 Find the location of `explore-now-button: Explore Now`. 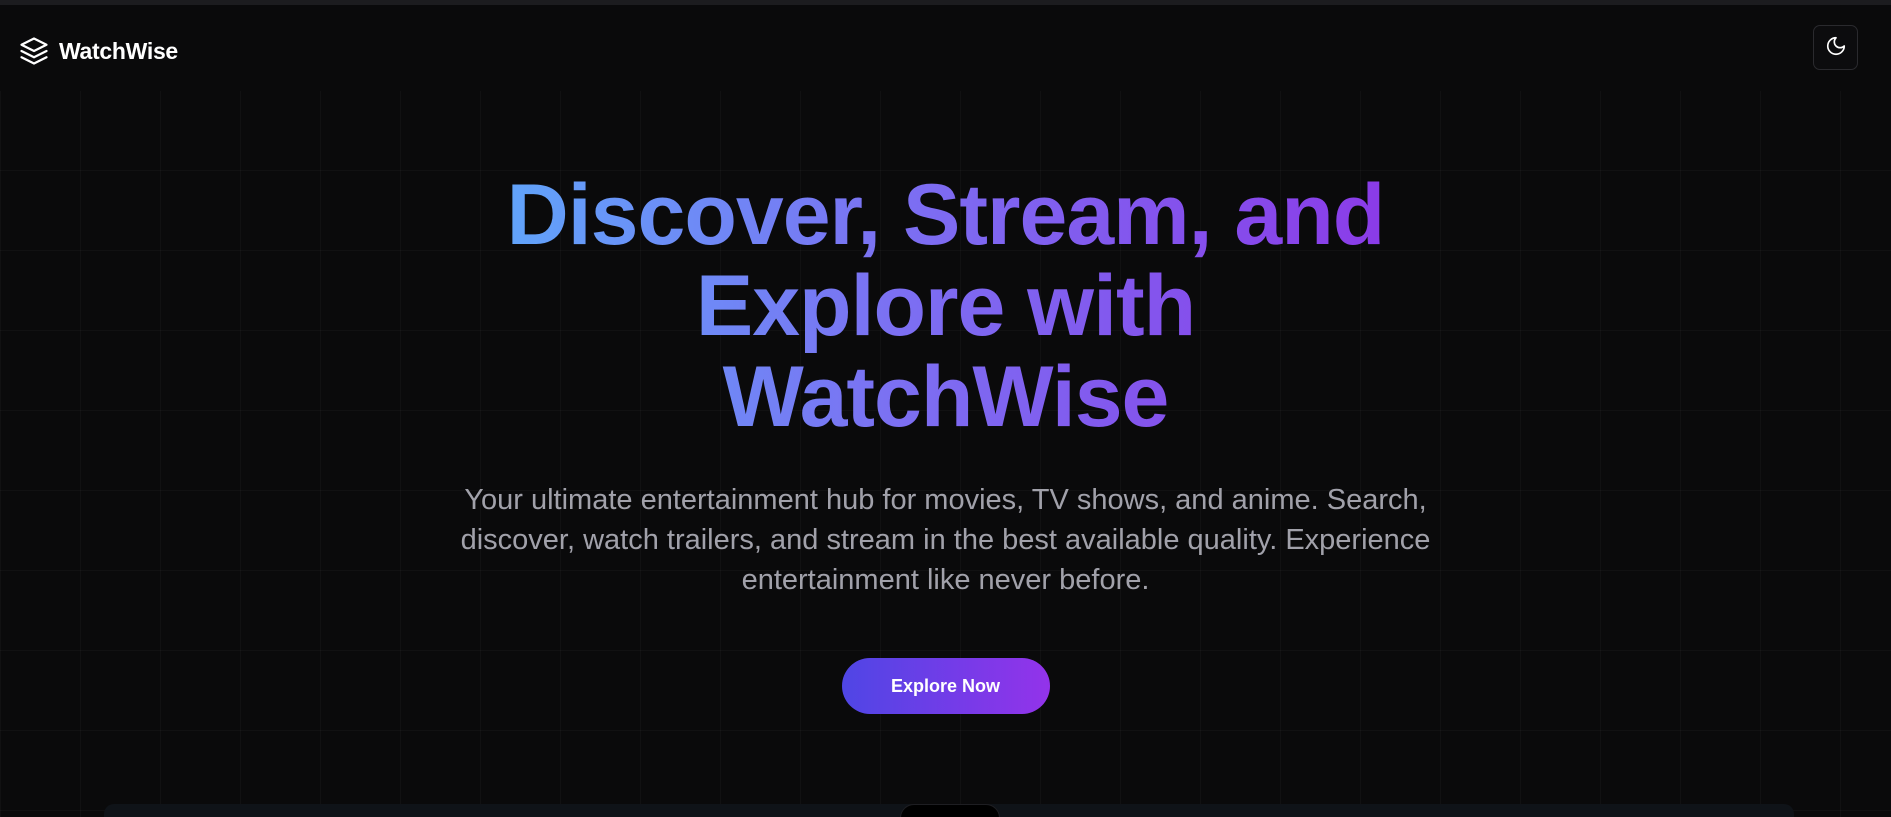

explore-now-button: Explore Now is located at coordinates (945, 686).